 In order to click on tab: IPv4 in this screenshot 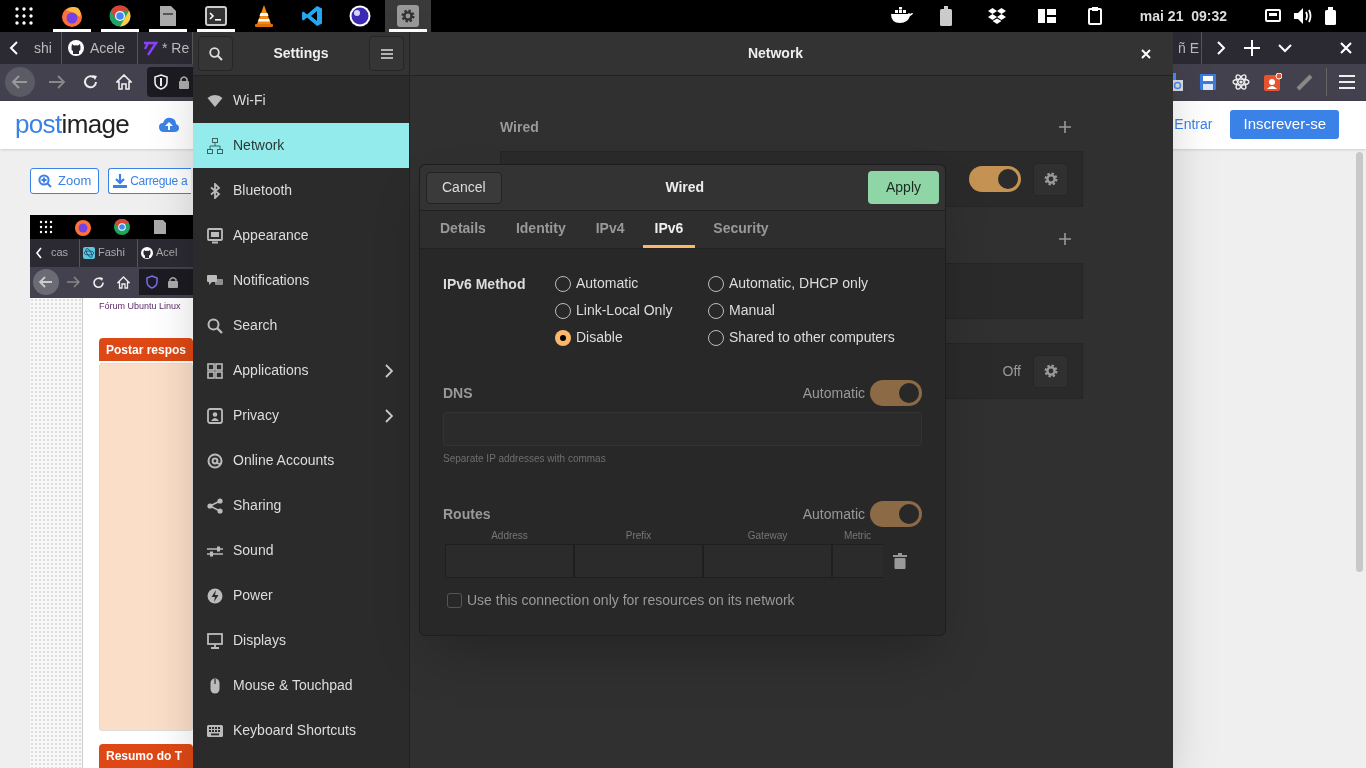, I will do `click(610, 229)`.